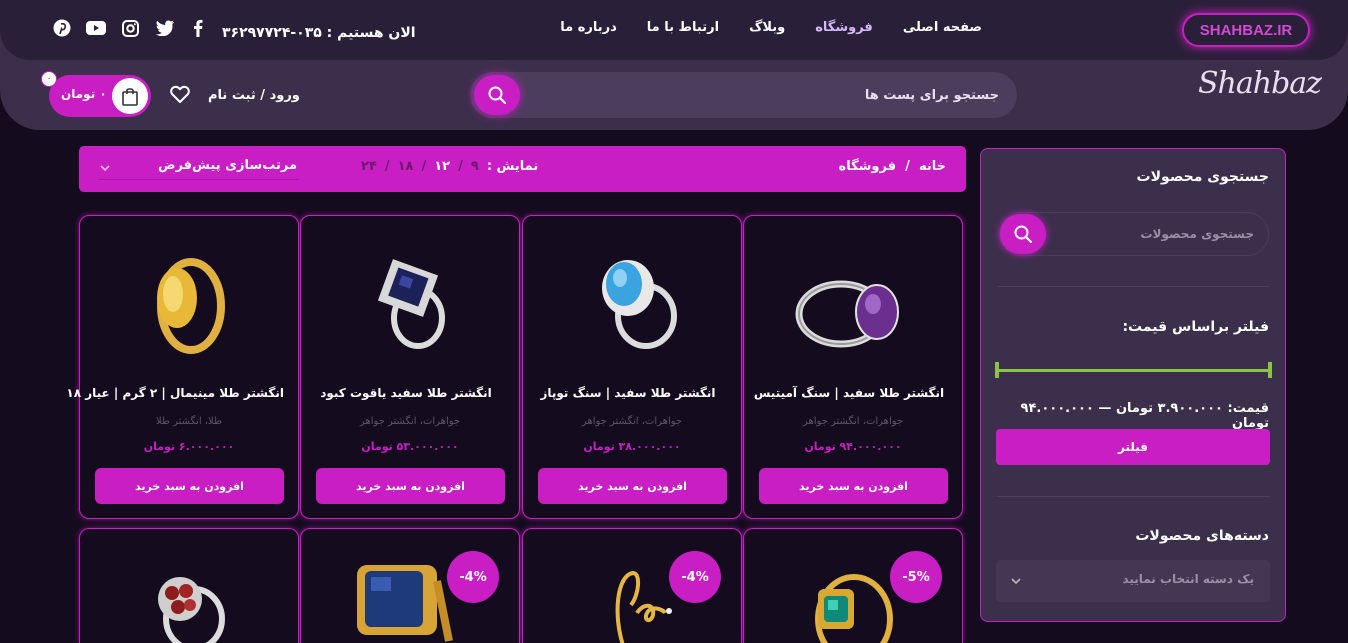 The height and width of the screenshot is (643, 1348). Describe the element at coordinates (406, 166) in the screenshot. I see `per-page-option: ۱۸` at that location.